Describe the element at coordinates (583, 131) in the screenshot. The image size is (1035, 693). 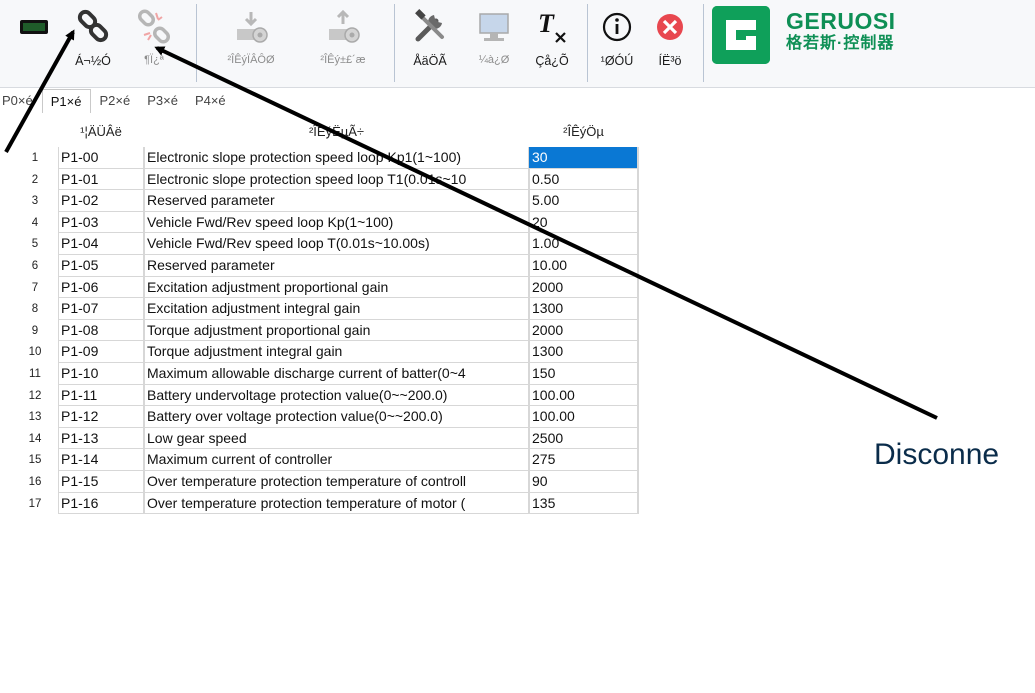
I see `column-header-value: ²ÎÊýÖµ` at that location.